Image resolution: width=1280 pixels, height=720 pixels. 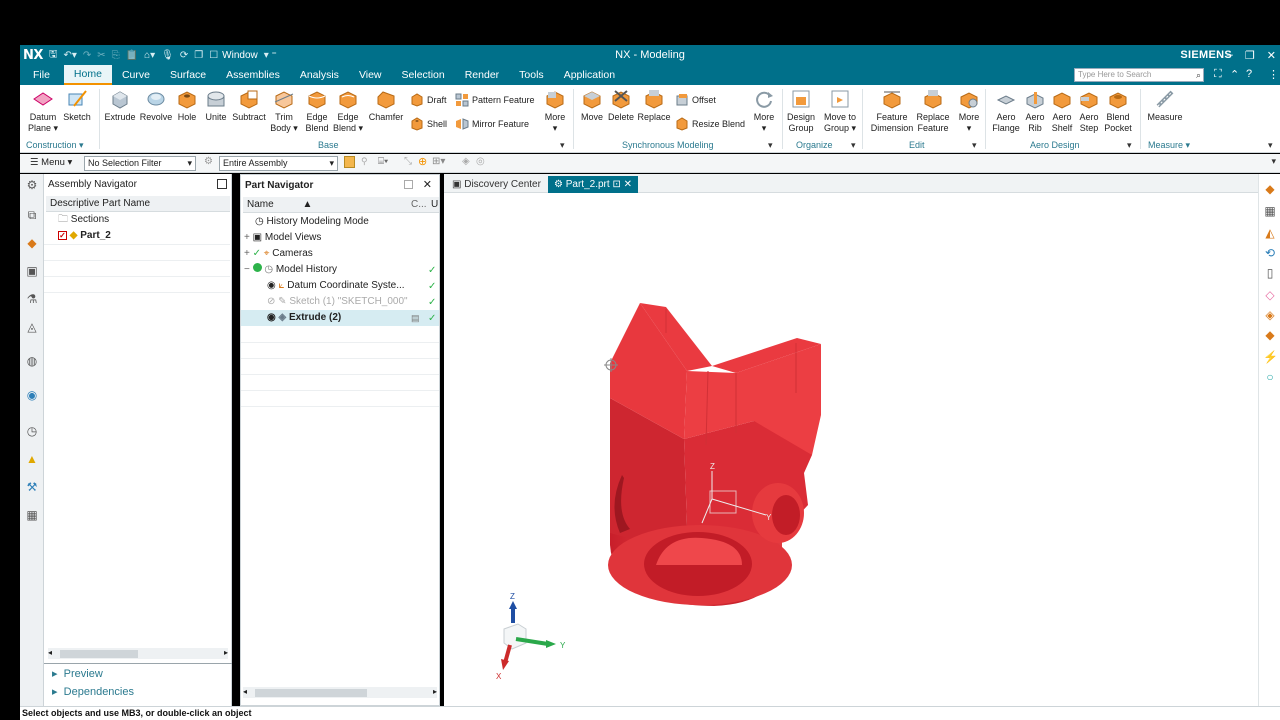 I want to click on web-browser-tab-icon: ◉, so click(x=32, y=395).